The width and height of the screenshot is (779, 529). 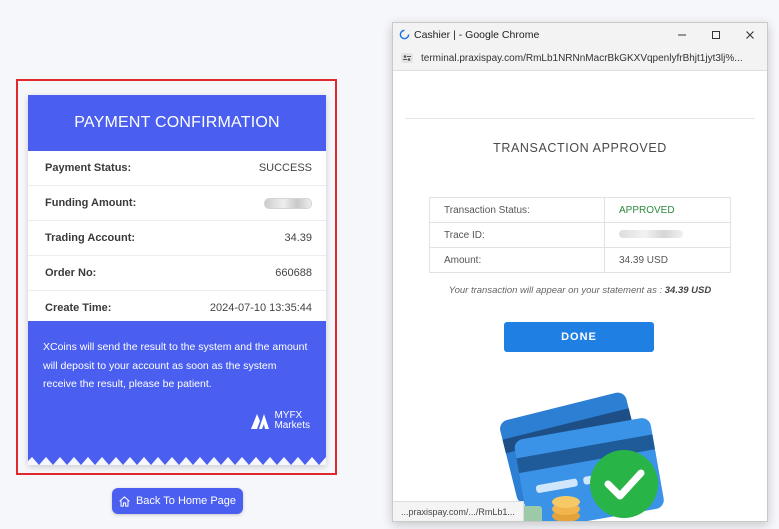 What do you see at coordinates (177, 273) in the screenshot?
I see `order-no-row: Order No: 660688` at bounding box center [177, 273].